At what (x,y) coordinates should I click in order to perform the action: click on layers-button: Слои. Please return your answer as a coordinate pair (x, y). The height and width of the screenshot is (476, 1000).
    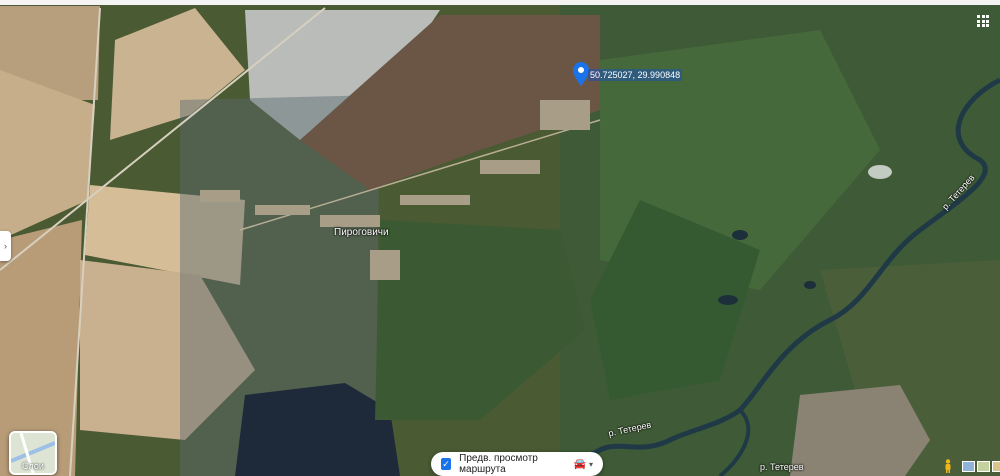
    Looking at the image, I should click on (33, 453).